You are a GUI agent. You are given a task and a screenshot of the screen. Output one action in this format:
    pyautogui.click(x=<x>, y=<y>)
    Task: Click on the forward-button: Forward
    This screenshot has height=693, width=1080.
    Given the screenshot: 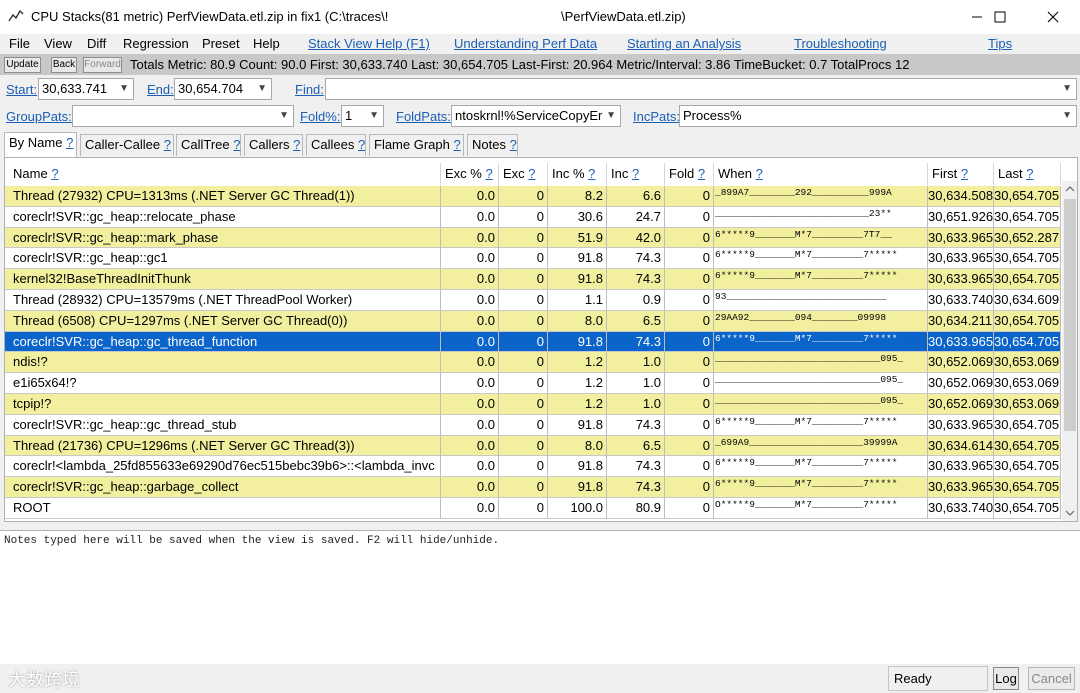 What is the action you would take?
    pyautogui.click(x=102, y=65)
    